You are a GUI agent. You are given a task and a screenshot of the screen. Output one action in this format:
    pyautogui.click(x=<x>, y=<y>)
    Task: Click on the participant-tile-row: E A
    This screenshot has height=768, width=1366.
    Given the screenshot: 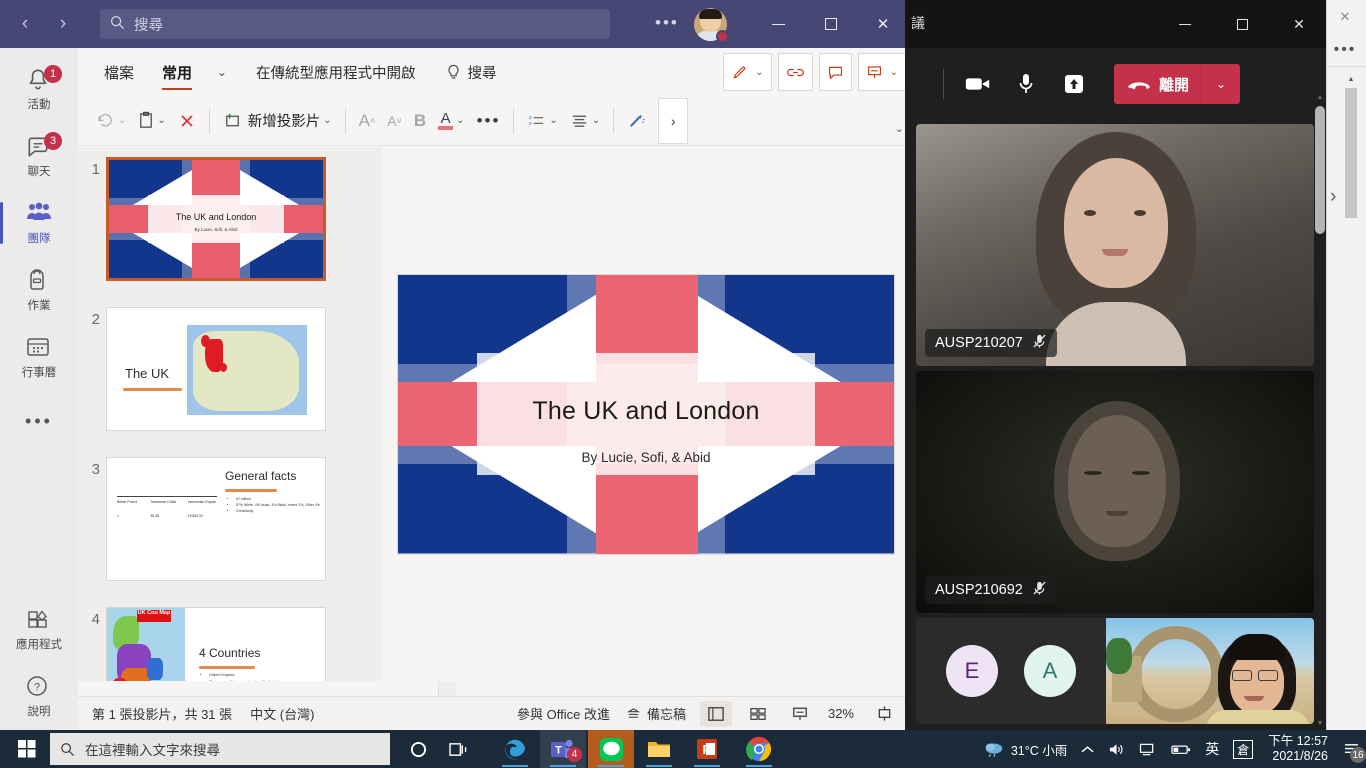 What is the action you would take?
    pyautogui.click(x=1115, y=671)
    